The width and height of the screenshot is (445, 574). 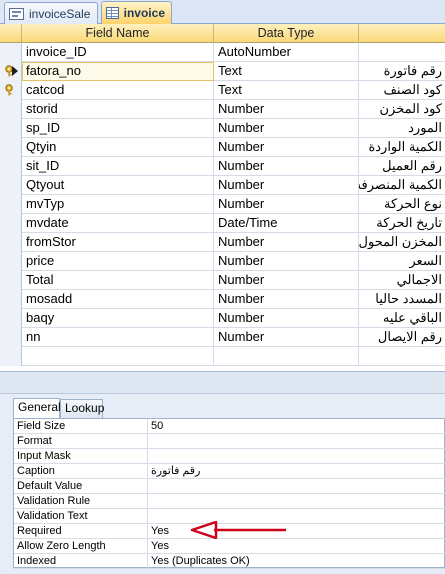 What do you see at coordinates (51, 13) in the screenshot?
I see `tab-invoicesale: invoiceSale` at bounding box center [51, 13].